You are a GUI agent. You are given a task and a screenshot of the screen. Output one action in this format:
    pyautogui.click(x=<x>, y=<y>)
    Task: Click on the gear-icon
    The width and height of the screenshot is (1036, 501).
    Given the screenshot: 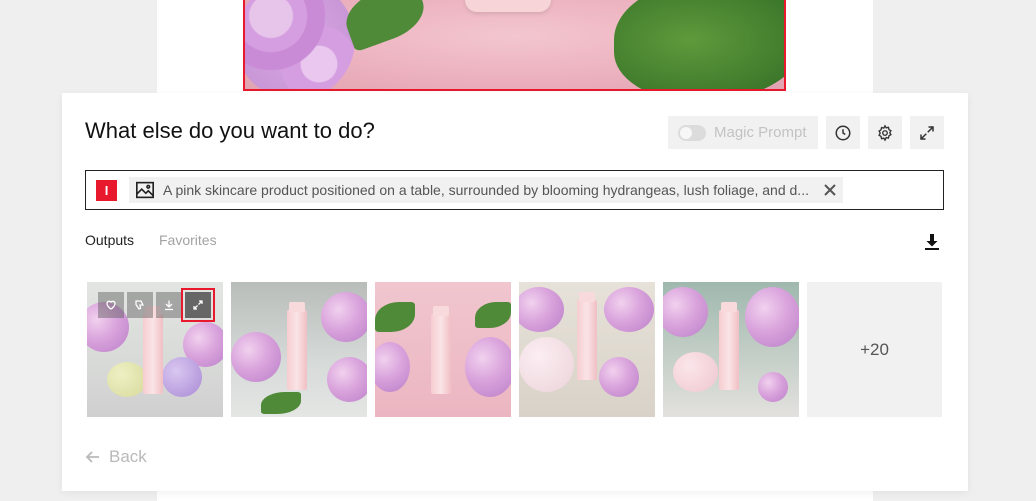 What is the action you would take?
    pyautogui.click(x=885, y=133)
    